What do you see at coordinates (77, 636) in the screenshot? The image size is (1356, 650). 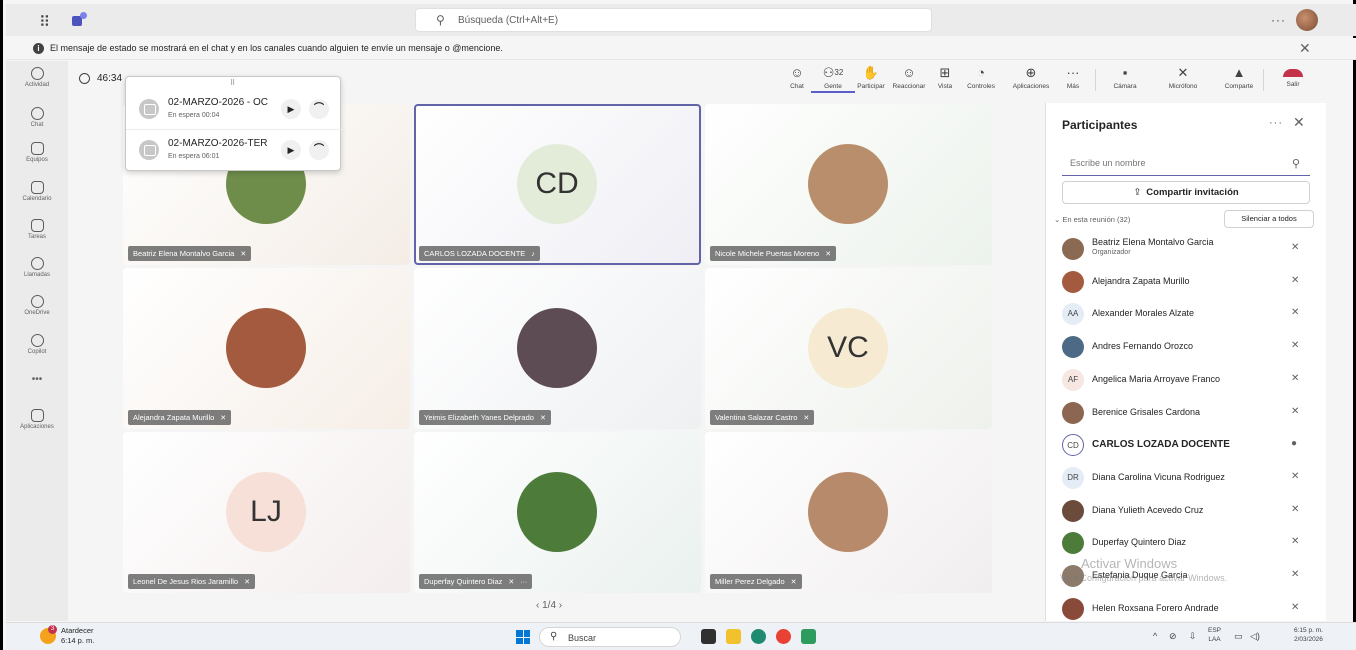 I see `weather-widget: Atardecer 6:14 p. m.` at bounding box center [77, 636].